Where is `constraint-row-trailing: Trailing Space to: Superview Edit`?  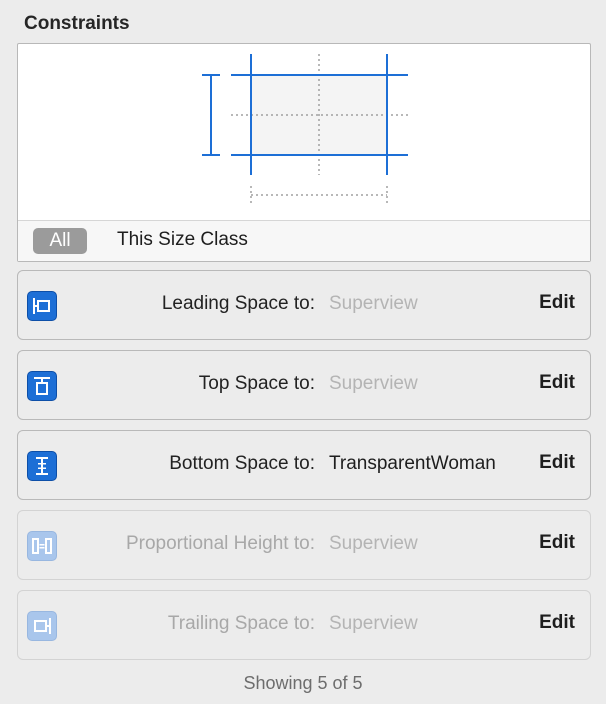 constraint-row-trailing: Trailing Space to: Superview Edit is located at coordinates (304, 625).